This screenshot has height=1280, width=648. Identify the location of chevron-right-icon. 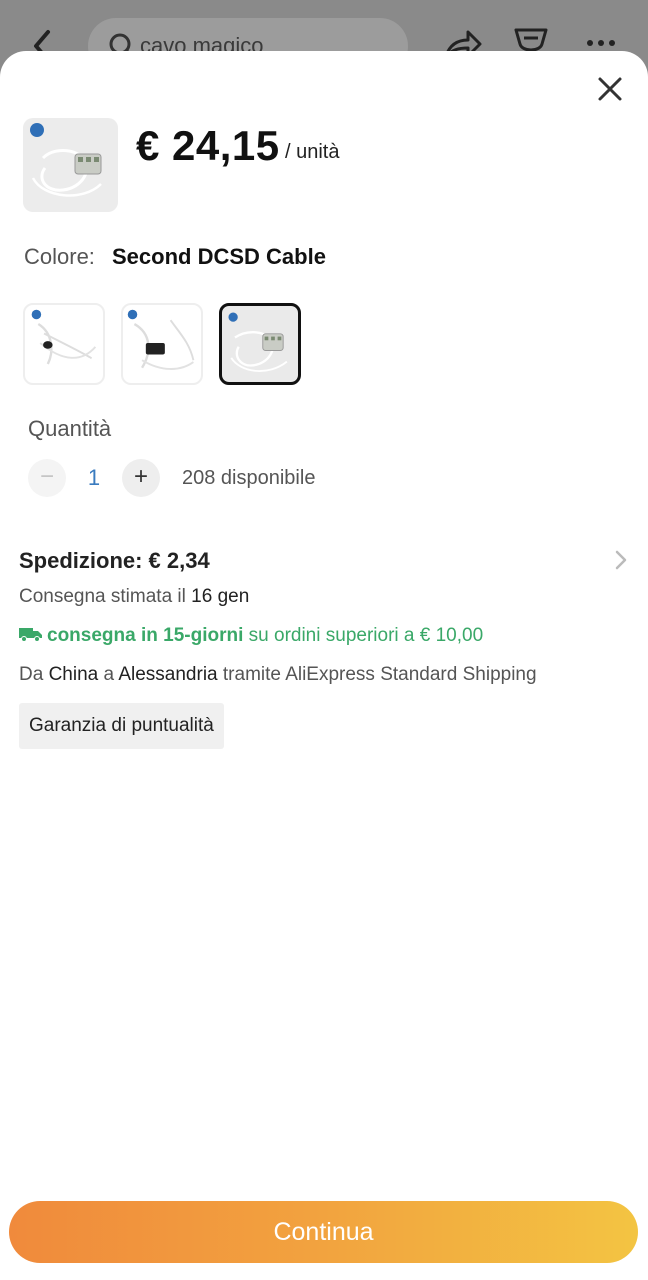
(621, 560).